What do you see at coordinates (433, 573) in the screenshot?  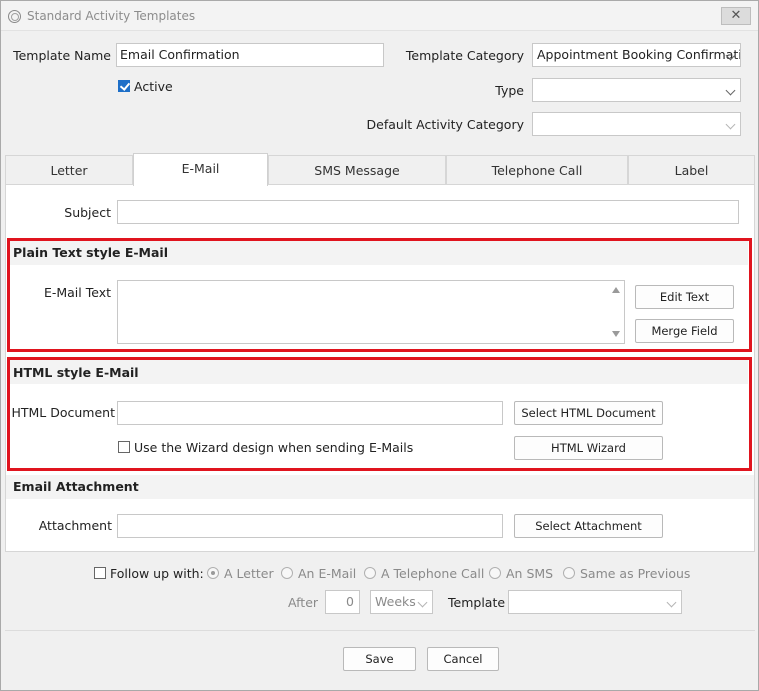 I see `radio-a-telephone-call-label: A Telephone Call` at bounding box center [433, 573].